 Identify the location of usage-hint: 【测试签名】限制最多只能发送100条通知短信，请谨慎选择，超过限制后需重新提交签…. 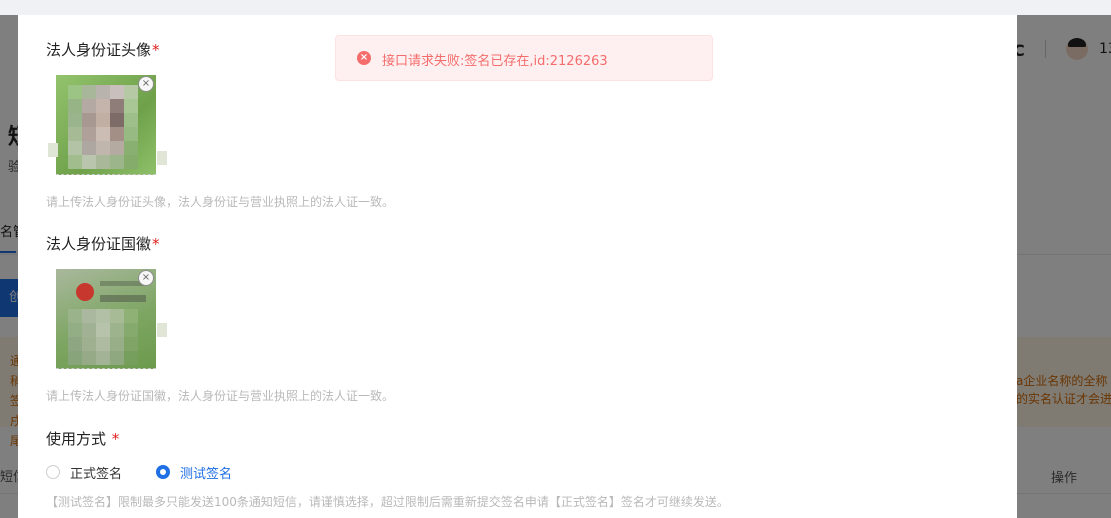
(387, 502).